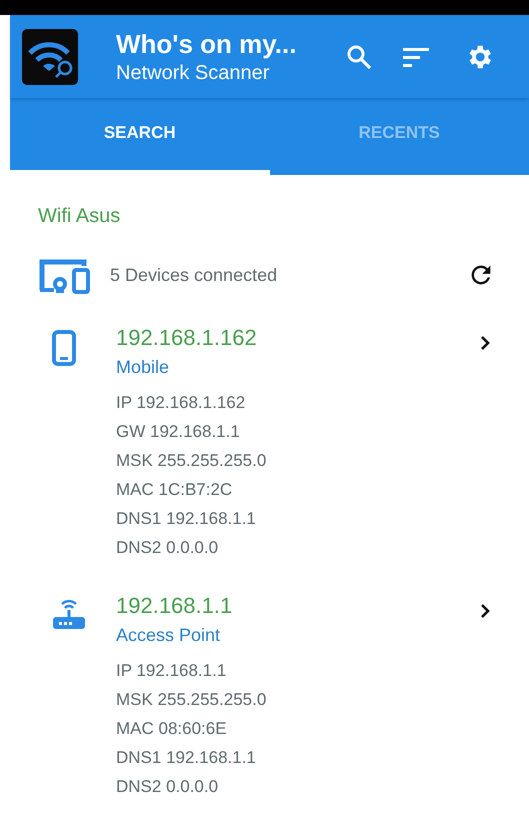  What do you see at coordinates (69, 614) in the screenshot?
I see `router-icon` at bounding box center [69, 614].